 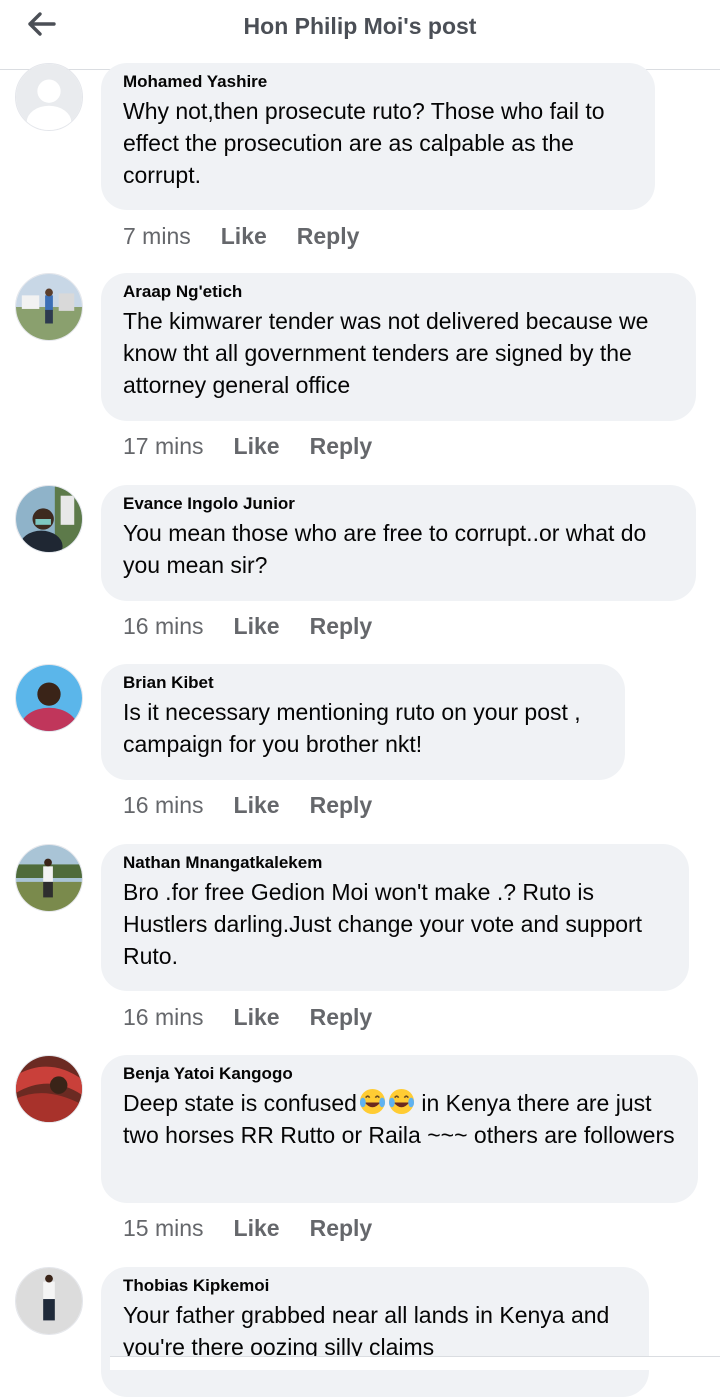 What do you see at coordinates (163, 446) in the screenshot?
I see `comment-time: 17 mins` at bounding box center [163, 446].